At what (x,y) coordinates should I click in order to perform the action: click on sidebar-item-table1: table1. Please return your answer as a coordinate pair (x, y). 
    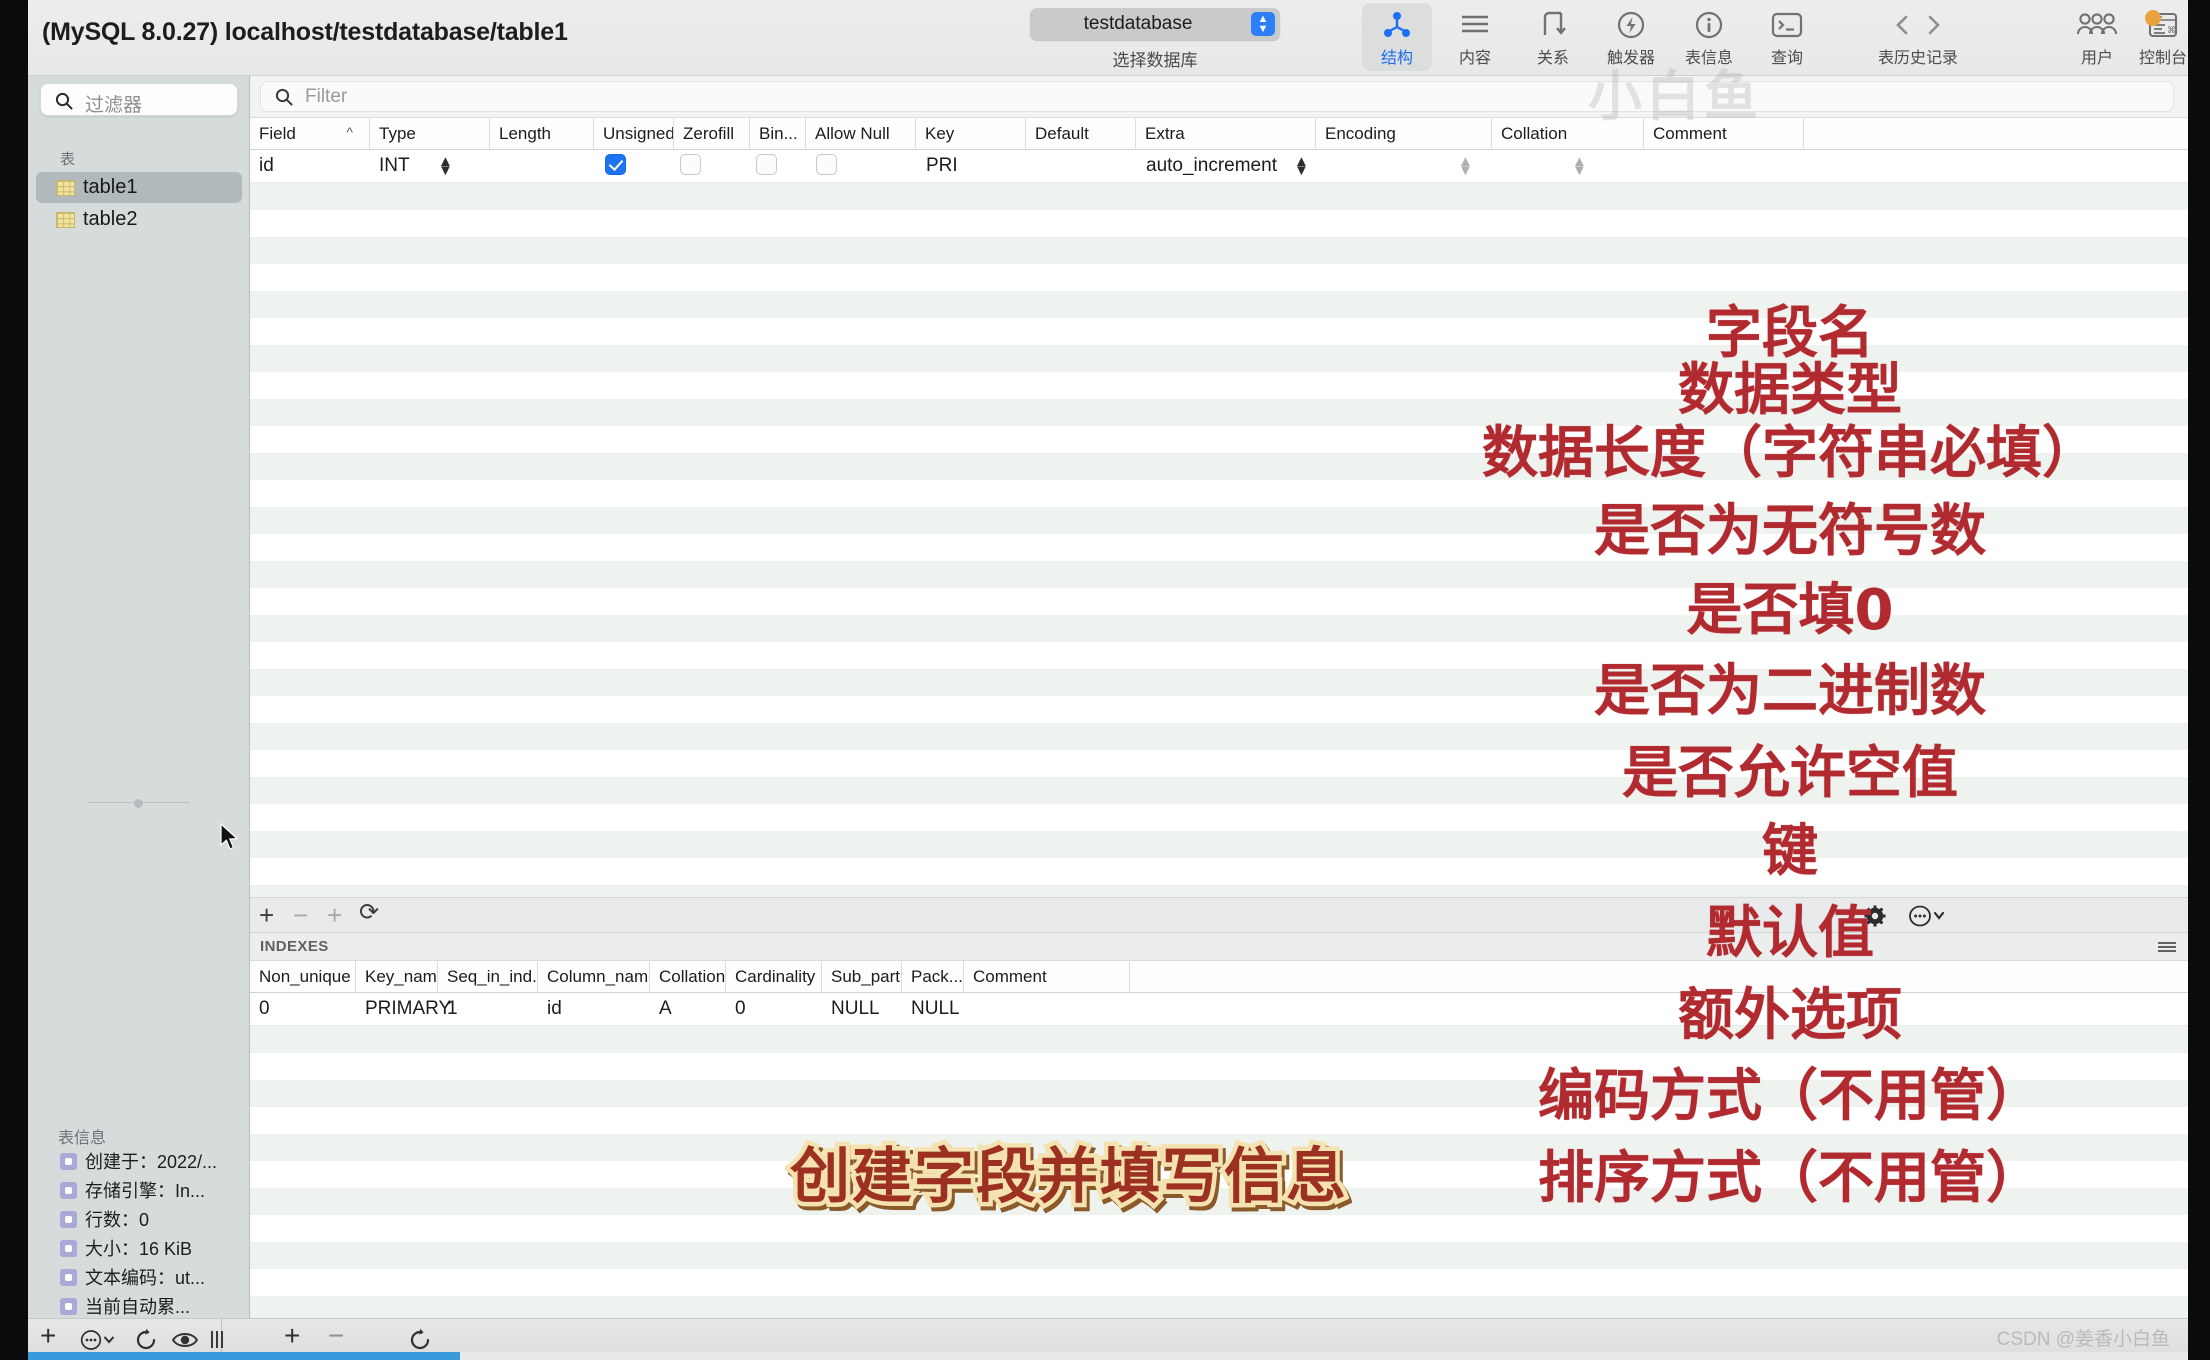
    Looking at the image, I should click on (139, 187).